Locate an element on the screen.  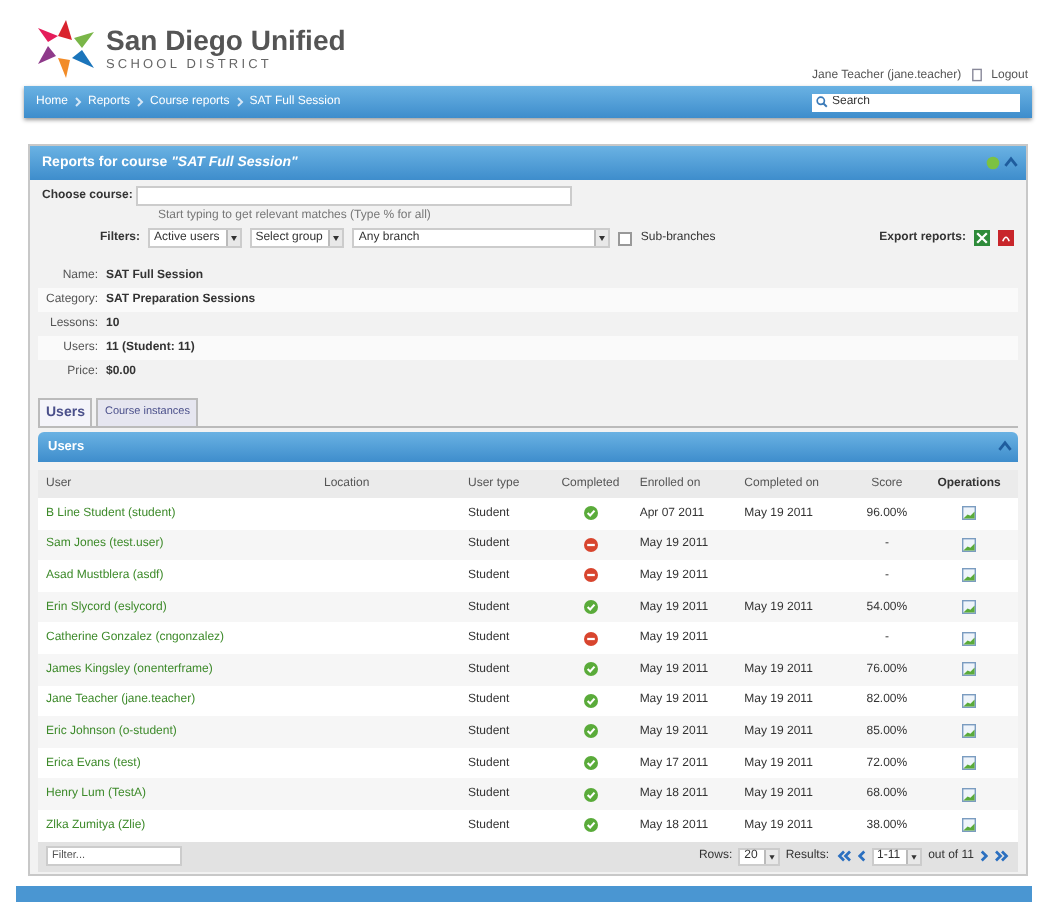
first-page-icon is located at coordinates (843, 856).